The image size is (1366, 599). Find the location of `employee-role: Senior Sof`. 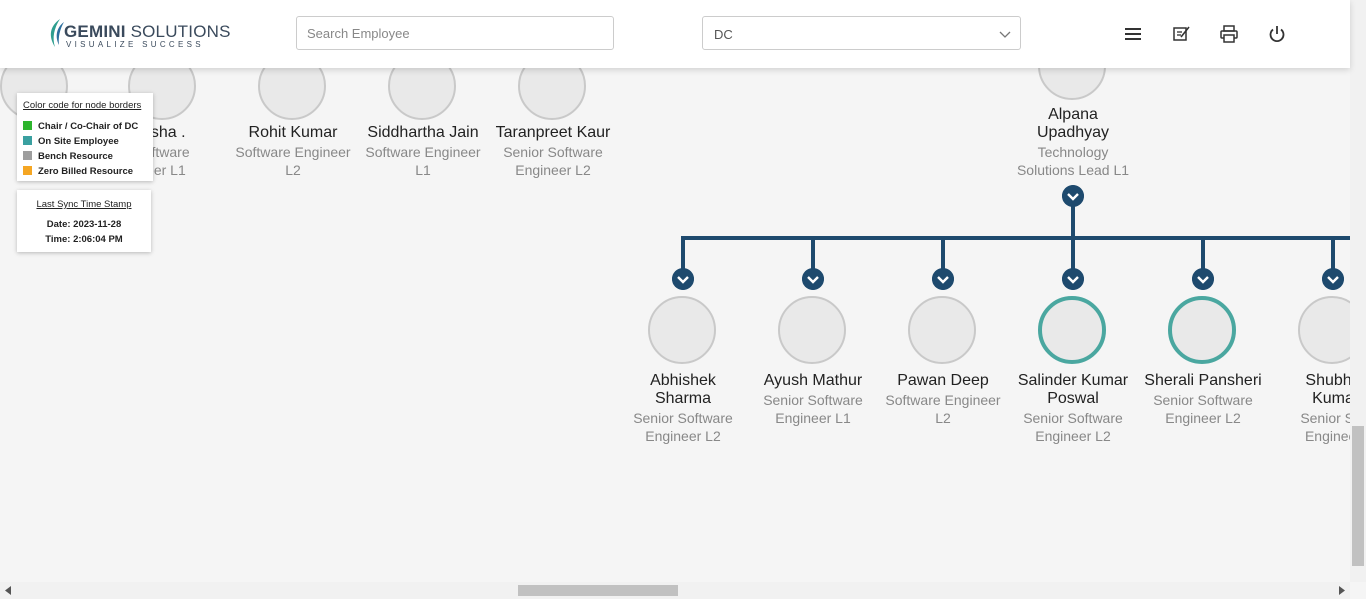

employee-role: Senior Sof is located at coordinates (1325, 418).